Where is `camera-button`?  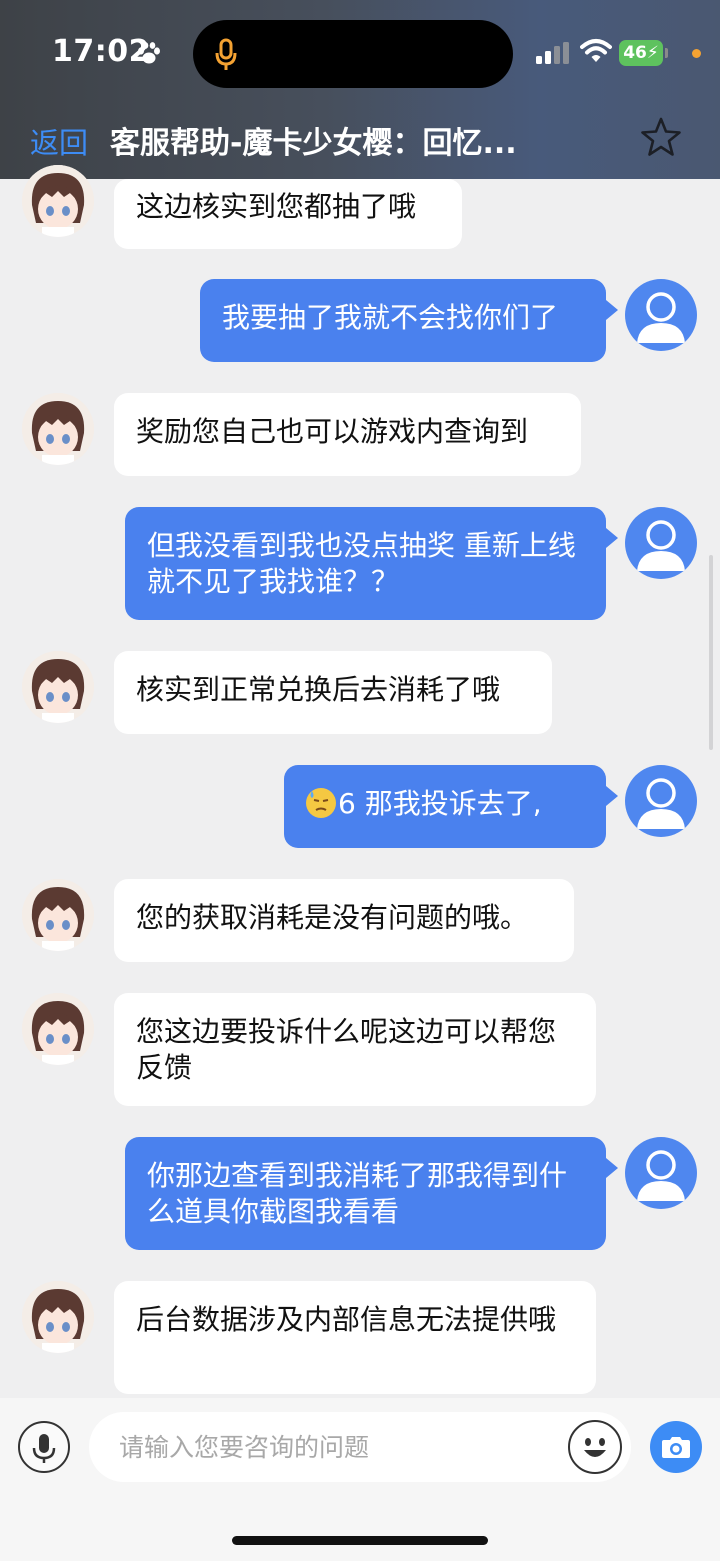 camera-button is located at coordinates (676, 1447).